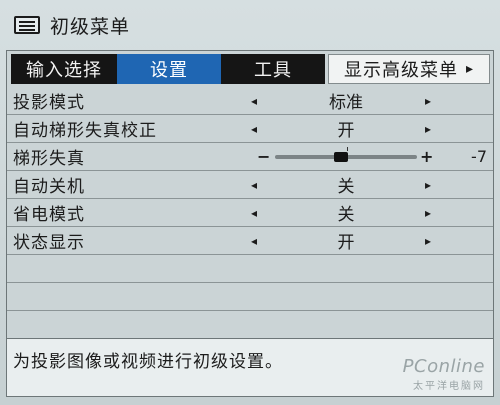 This screenshot has width=500, height=405. What do you see at coordinates (27, 25) in the screenshot?
I see `menu-list-icon` at bounding box center [27, 25].